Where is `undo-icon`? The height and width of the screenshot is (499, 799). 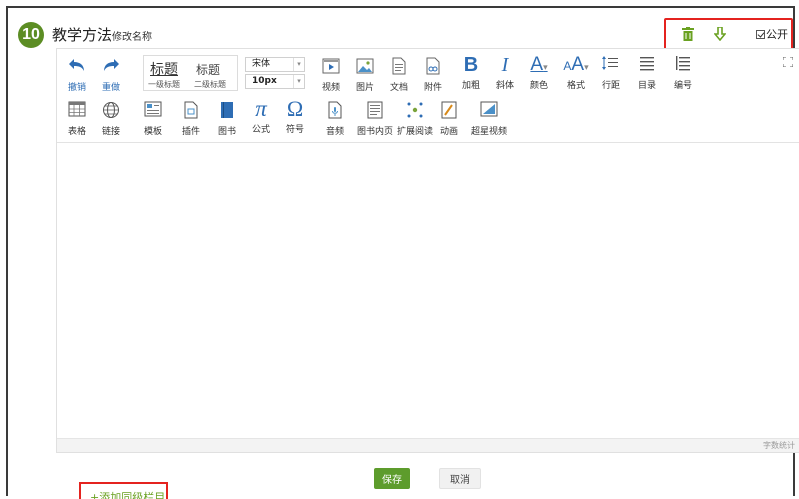 undo-icon is located at coordinates (77, 67).